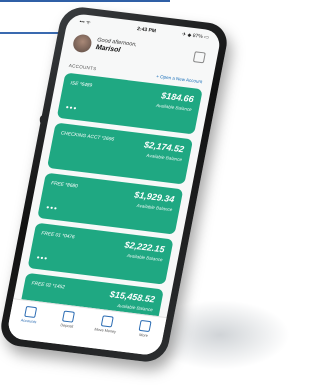 Image resolution: width=320 pixels, height=389 pixels. Describe the element at coordinates (67, 326) in the screenshot. I see `tab-label: Deposit` at that location.